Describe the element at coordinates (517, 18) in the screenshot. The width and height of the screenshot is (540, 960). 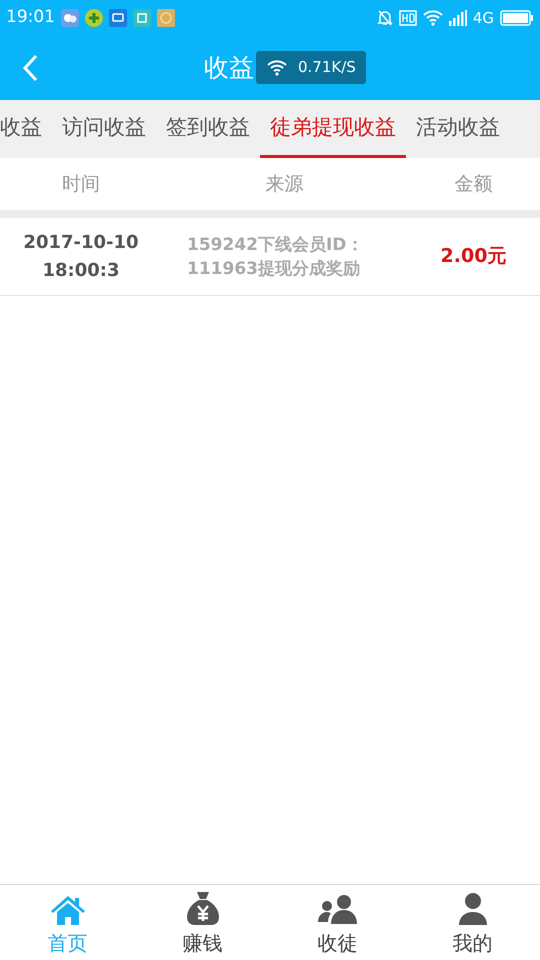
I see `battery-icon` at that location.